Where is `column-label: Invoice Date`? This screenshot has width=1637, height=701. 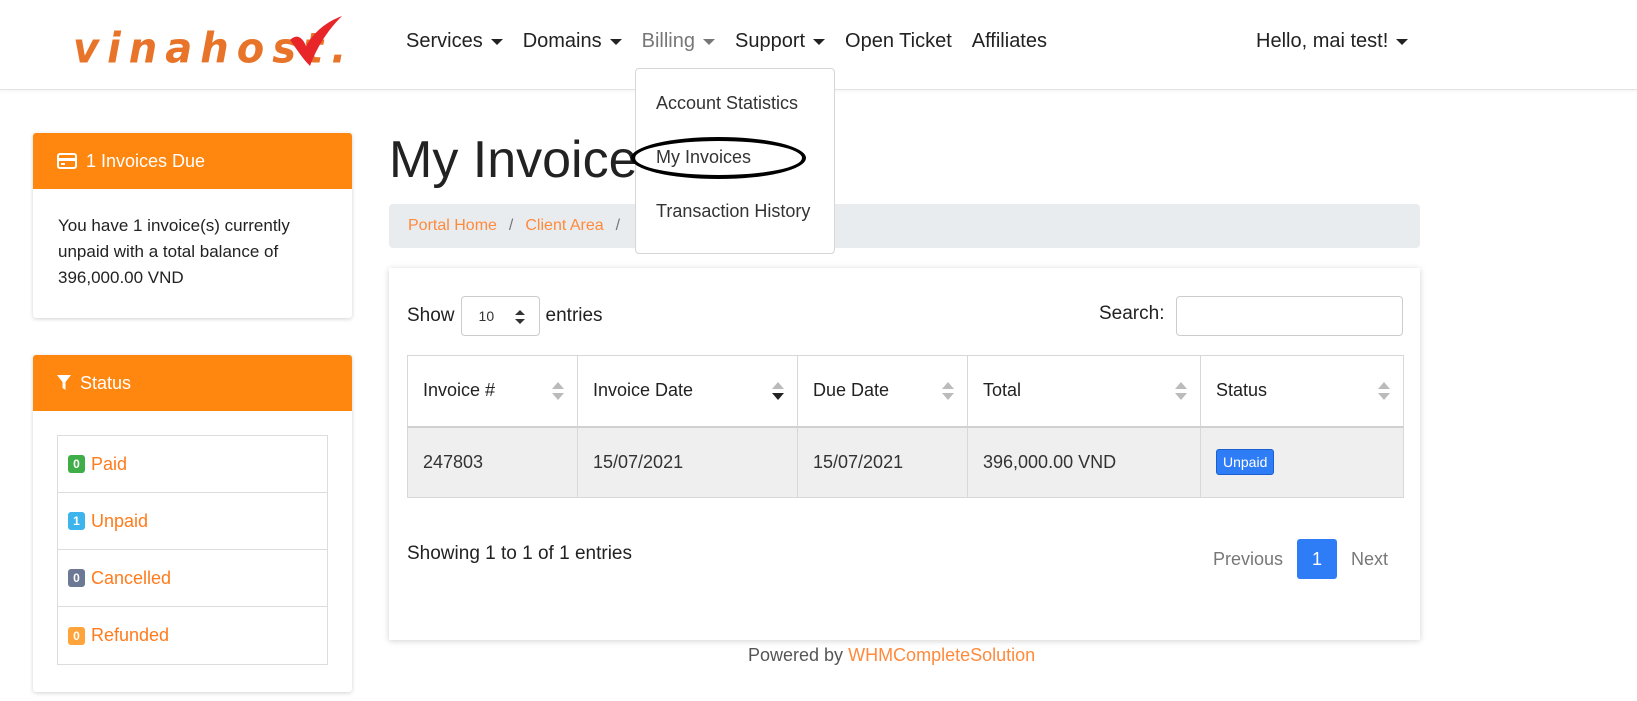 column-label: Invoice Date is located at coordinates (643, 390).